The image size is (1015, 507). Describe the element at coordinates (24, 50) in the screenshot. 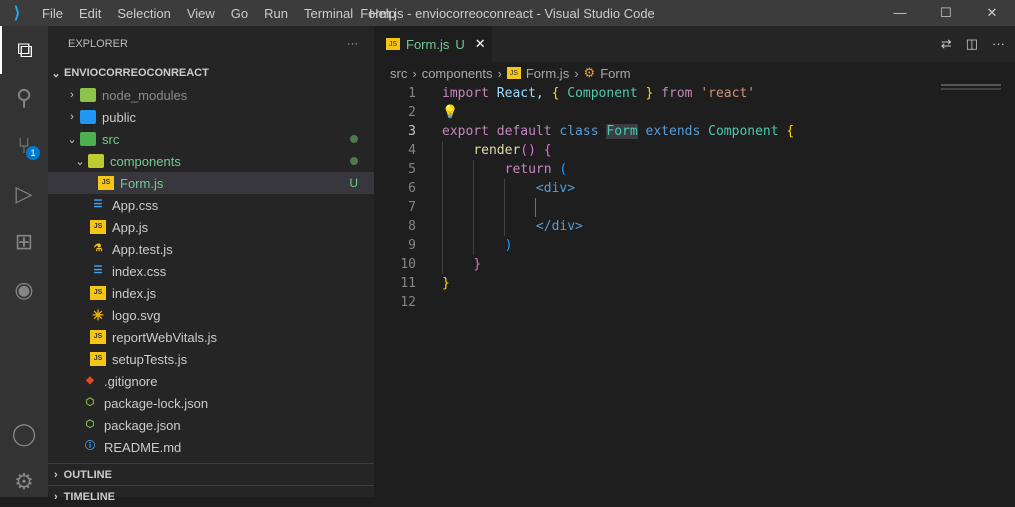

I see `explorer-icon: ⧉` at that location.